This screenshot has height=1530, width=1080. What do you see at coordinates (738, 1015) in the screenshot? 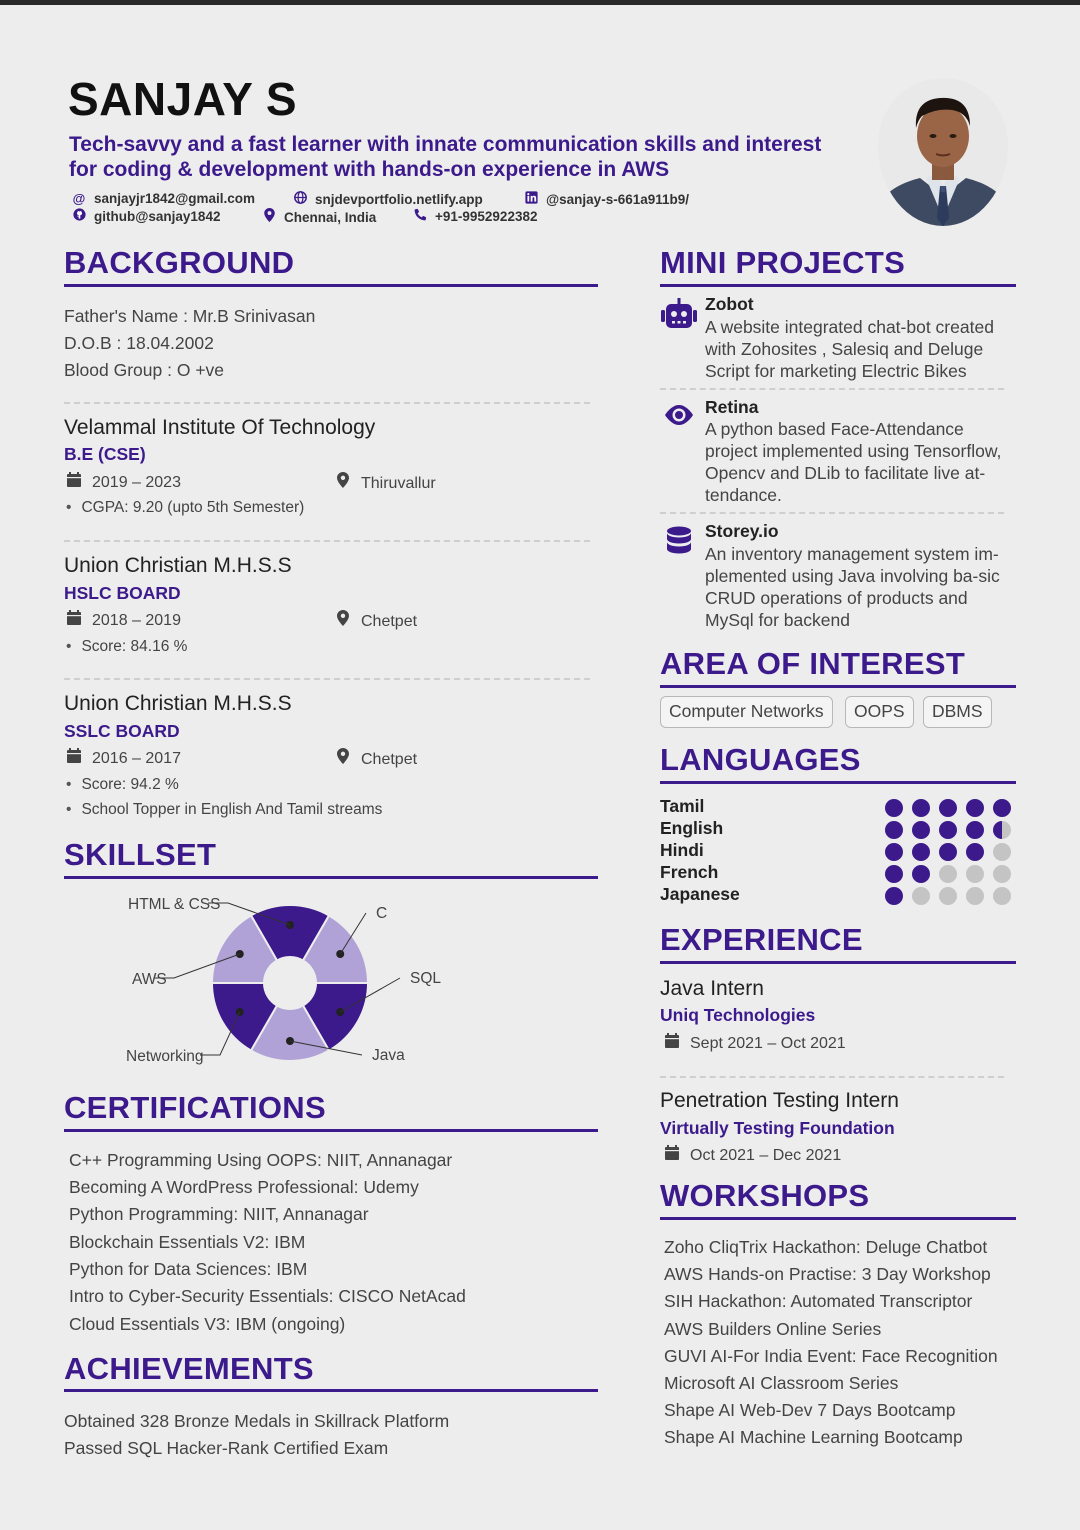
I see `company-name: Uniq Technologies` at bounding box center [738, 1015].